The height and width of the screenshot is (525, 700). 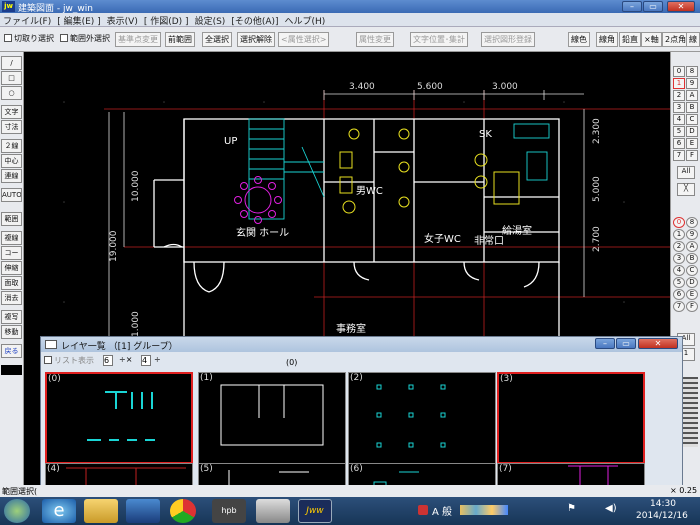 I want to click on x-axis-button: ×軸, so click(x=651, y=39).